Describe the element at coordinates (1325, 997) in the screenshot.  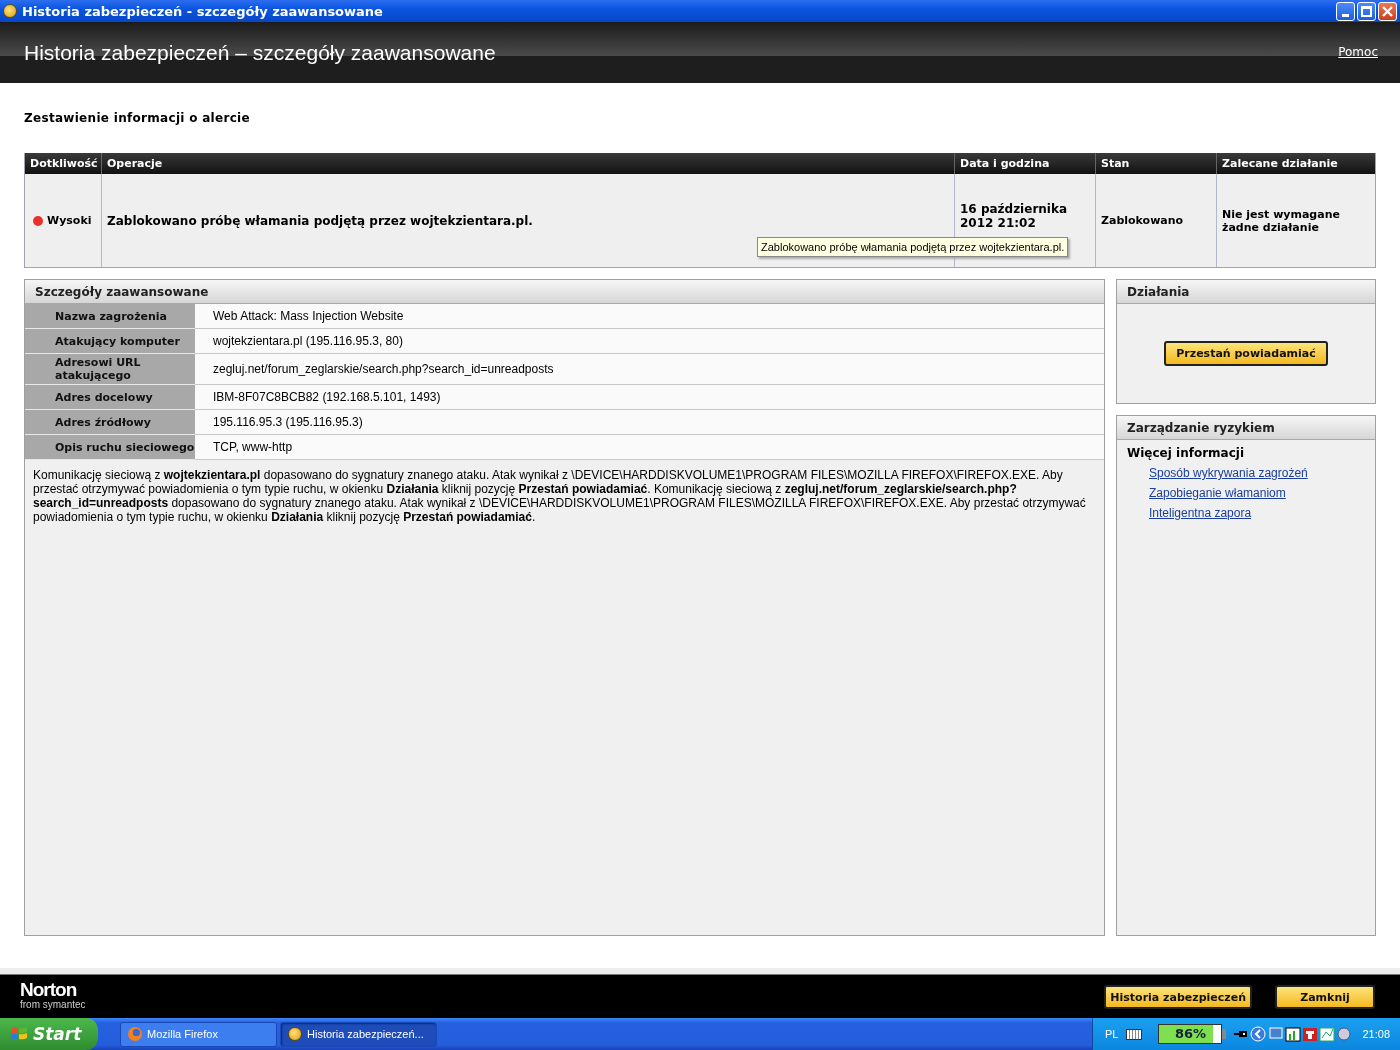
I see `footer-button: Zamknij` at that location.